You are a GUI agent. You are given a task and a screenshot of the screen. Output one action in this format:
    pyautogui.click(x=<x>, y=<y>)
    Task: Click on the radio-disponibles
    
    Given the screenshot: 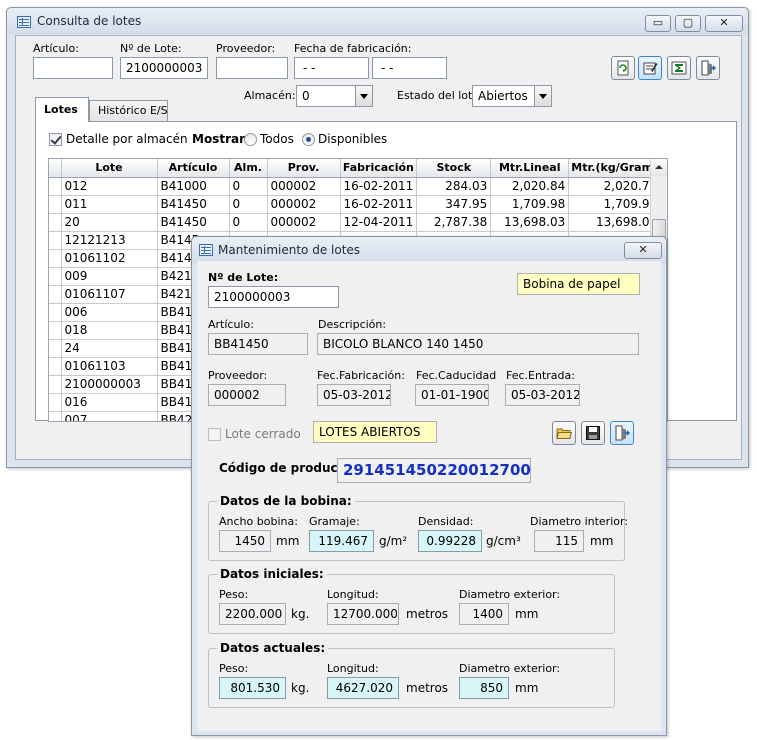 What is the action you would take?
    pyautogui.click(x=308, y=139)
    